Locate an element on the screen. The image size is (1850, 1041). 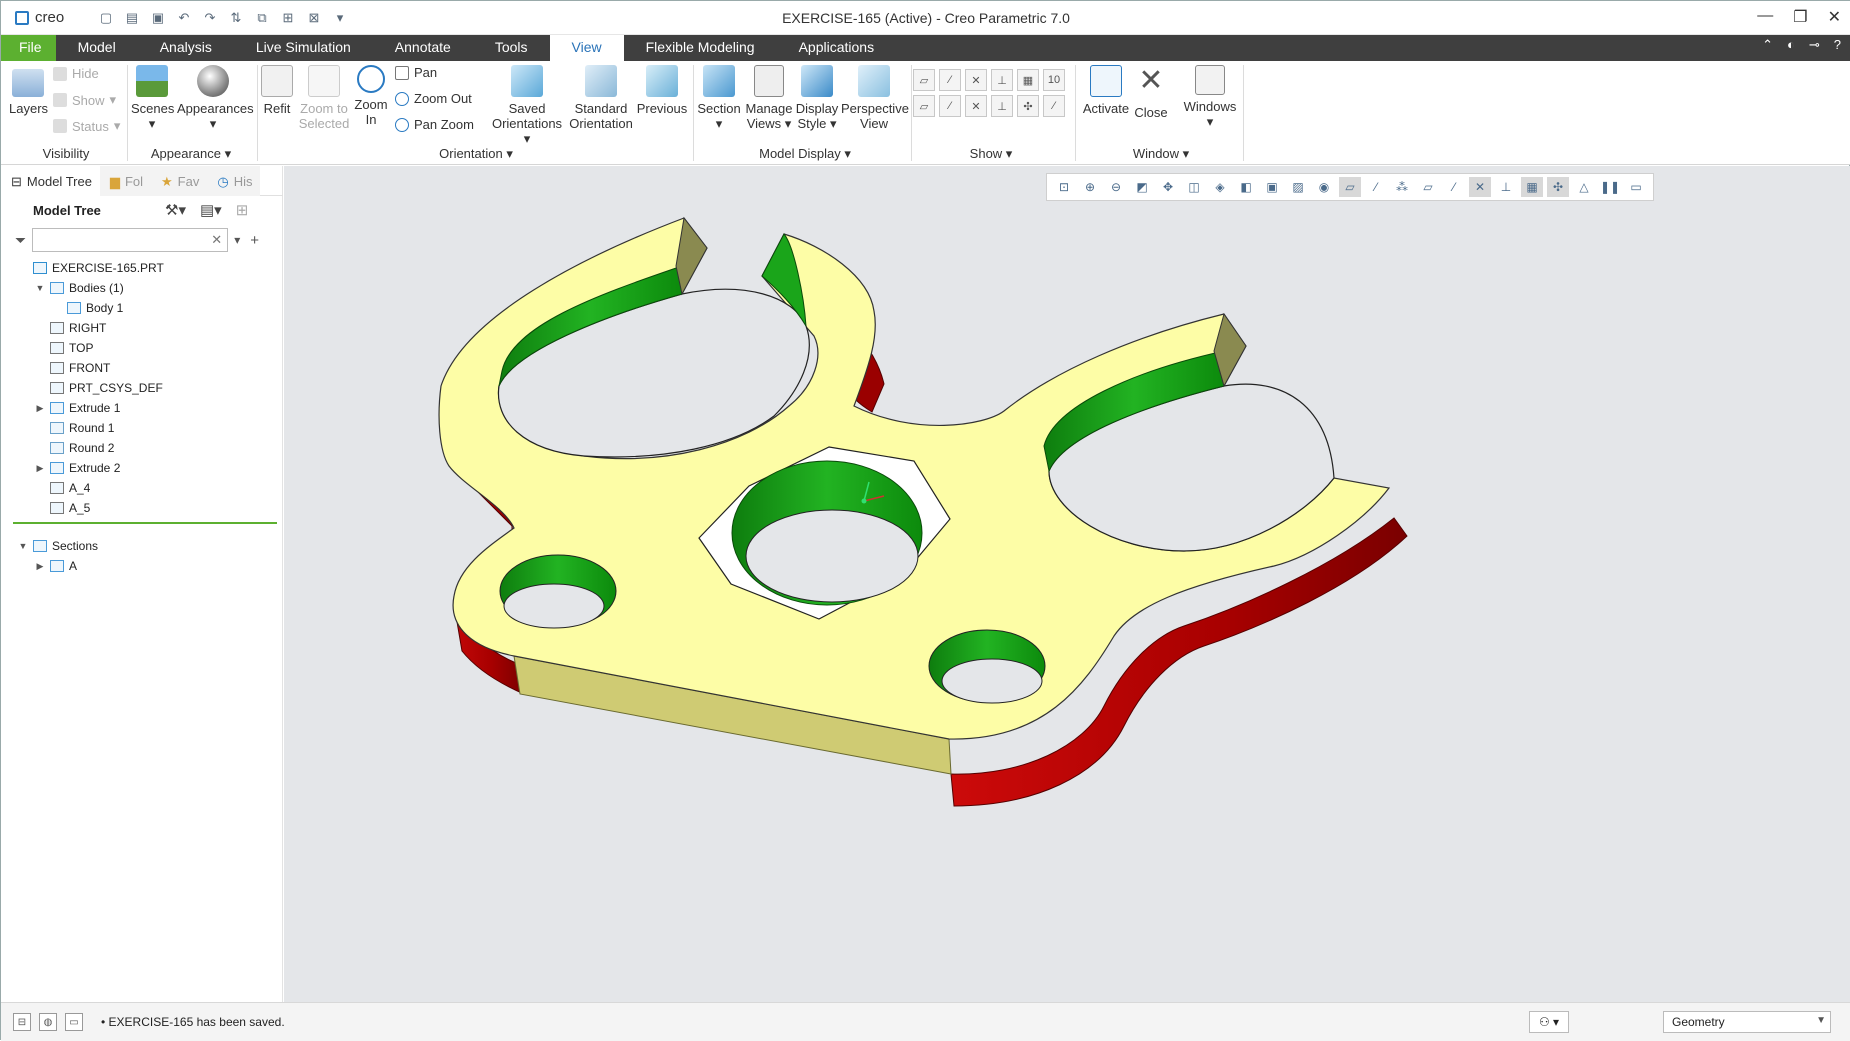
tab-history: ◷ His is located at coordinates (234, 181).